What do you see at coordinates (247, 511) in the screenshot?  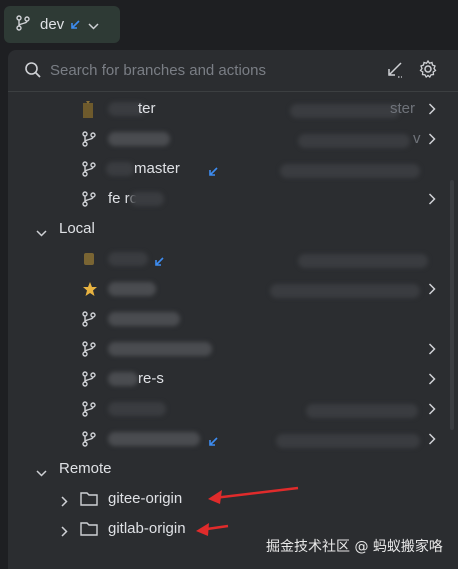 I see `annotation-arrows` at bounding box center [247, 511].